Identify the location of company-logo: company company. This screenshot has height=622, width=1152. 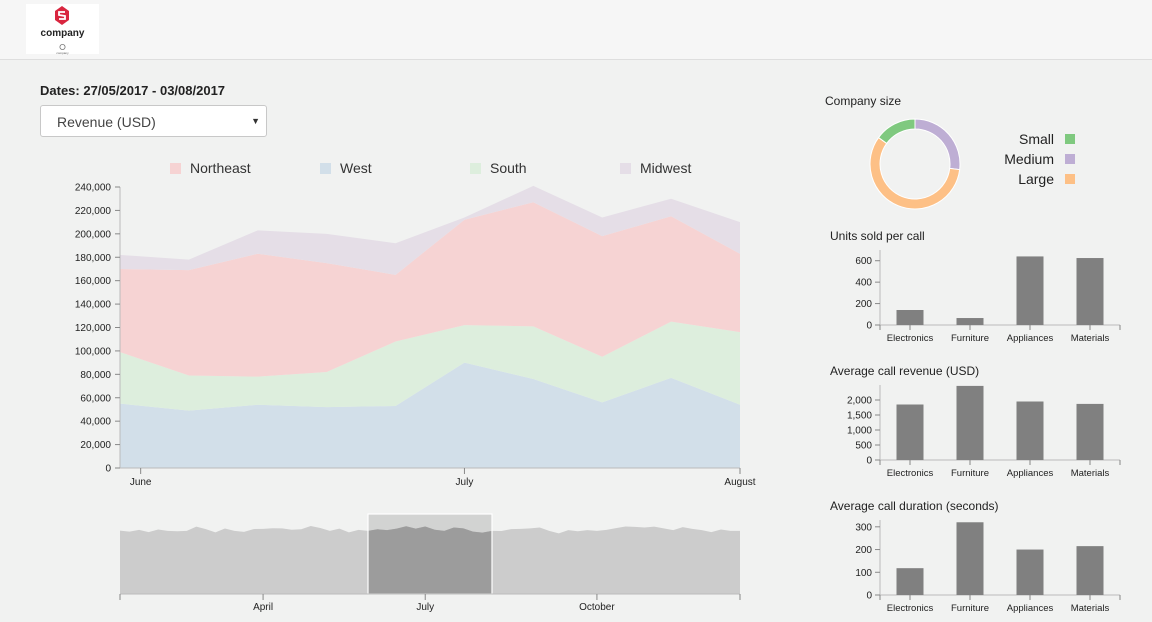
(62, 29).